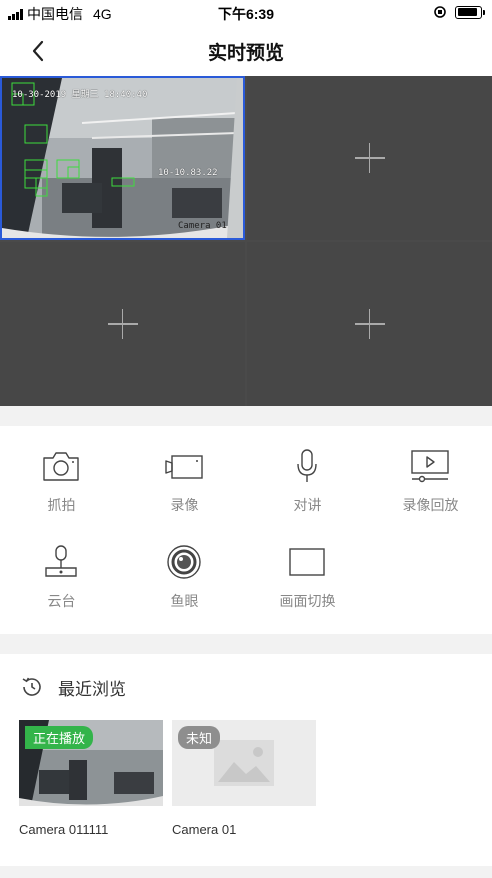 The width and height of the screenshot is (492, 878). I want to click on video-camera-icon, so click(184, 467).